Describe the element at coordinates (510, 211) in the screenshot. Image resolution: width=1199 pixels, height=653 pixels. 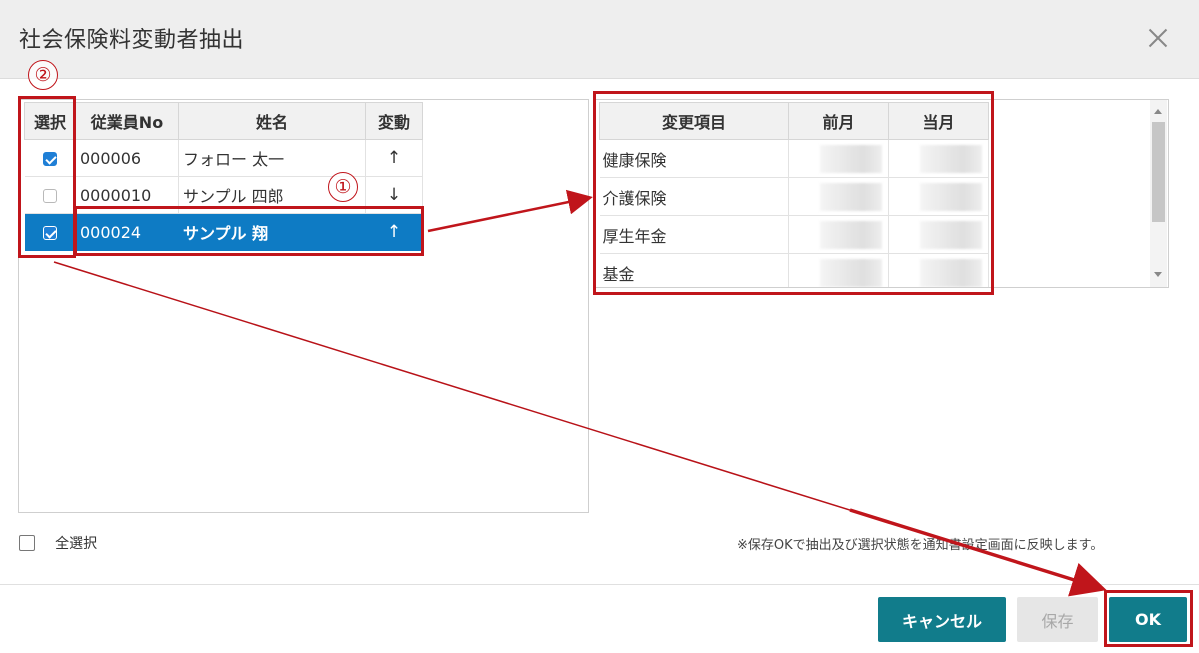
I see `annotation-arrow-to-details` at that location.